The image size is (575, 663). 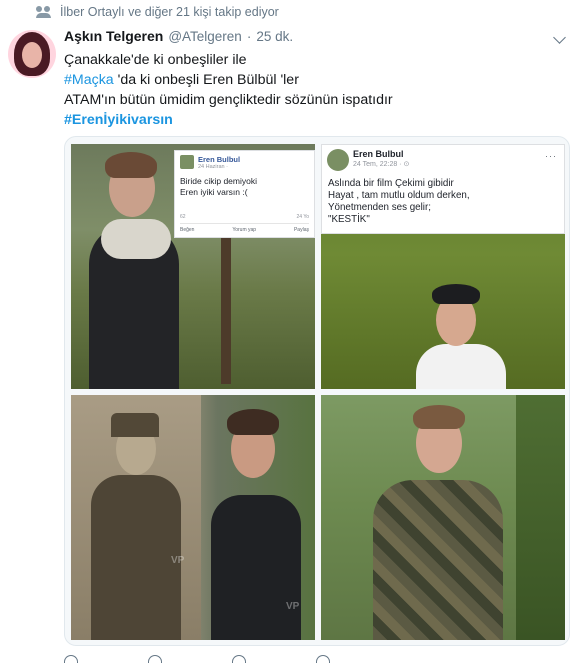 What do you see at coordinates (206, 80) in the screenshot?
I see `tweet-line-2-rest: 'da ki onbeşli Eren Bülbül 'ler` at bounding box center [206, 80].